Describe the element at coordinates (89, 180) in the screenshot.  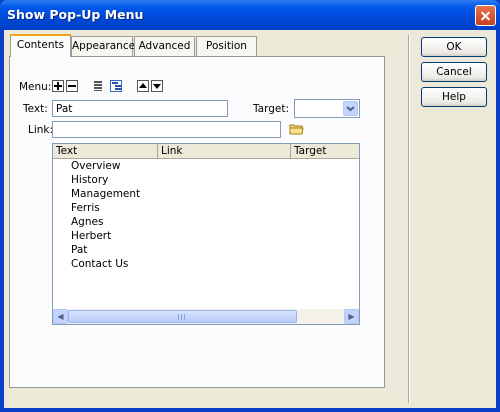
I see `list-item: History` at that location.